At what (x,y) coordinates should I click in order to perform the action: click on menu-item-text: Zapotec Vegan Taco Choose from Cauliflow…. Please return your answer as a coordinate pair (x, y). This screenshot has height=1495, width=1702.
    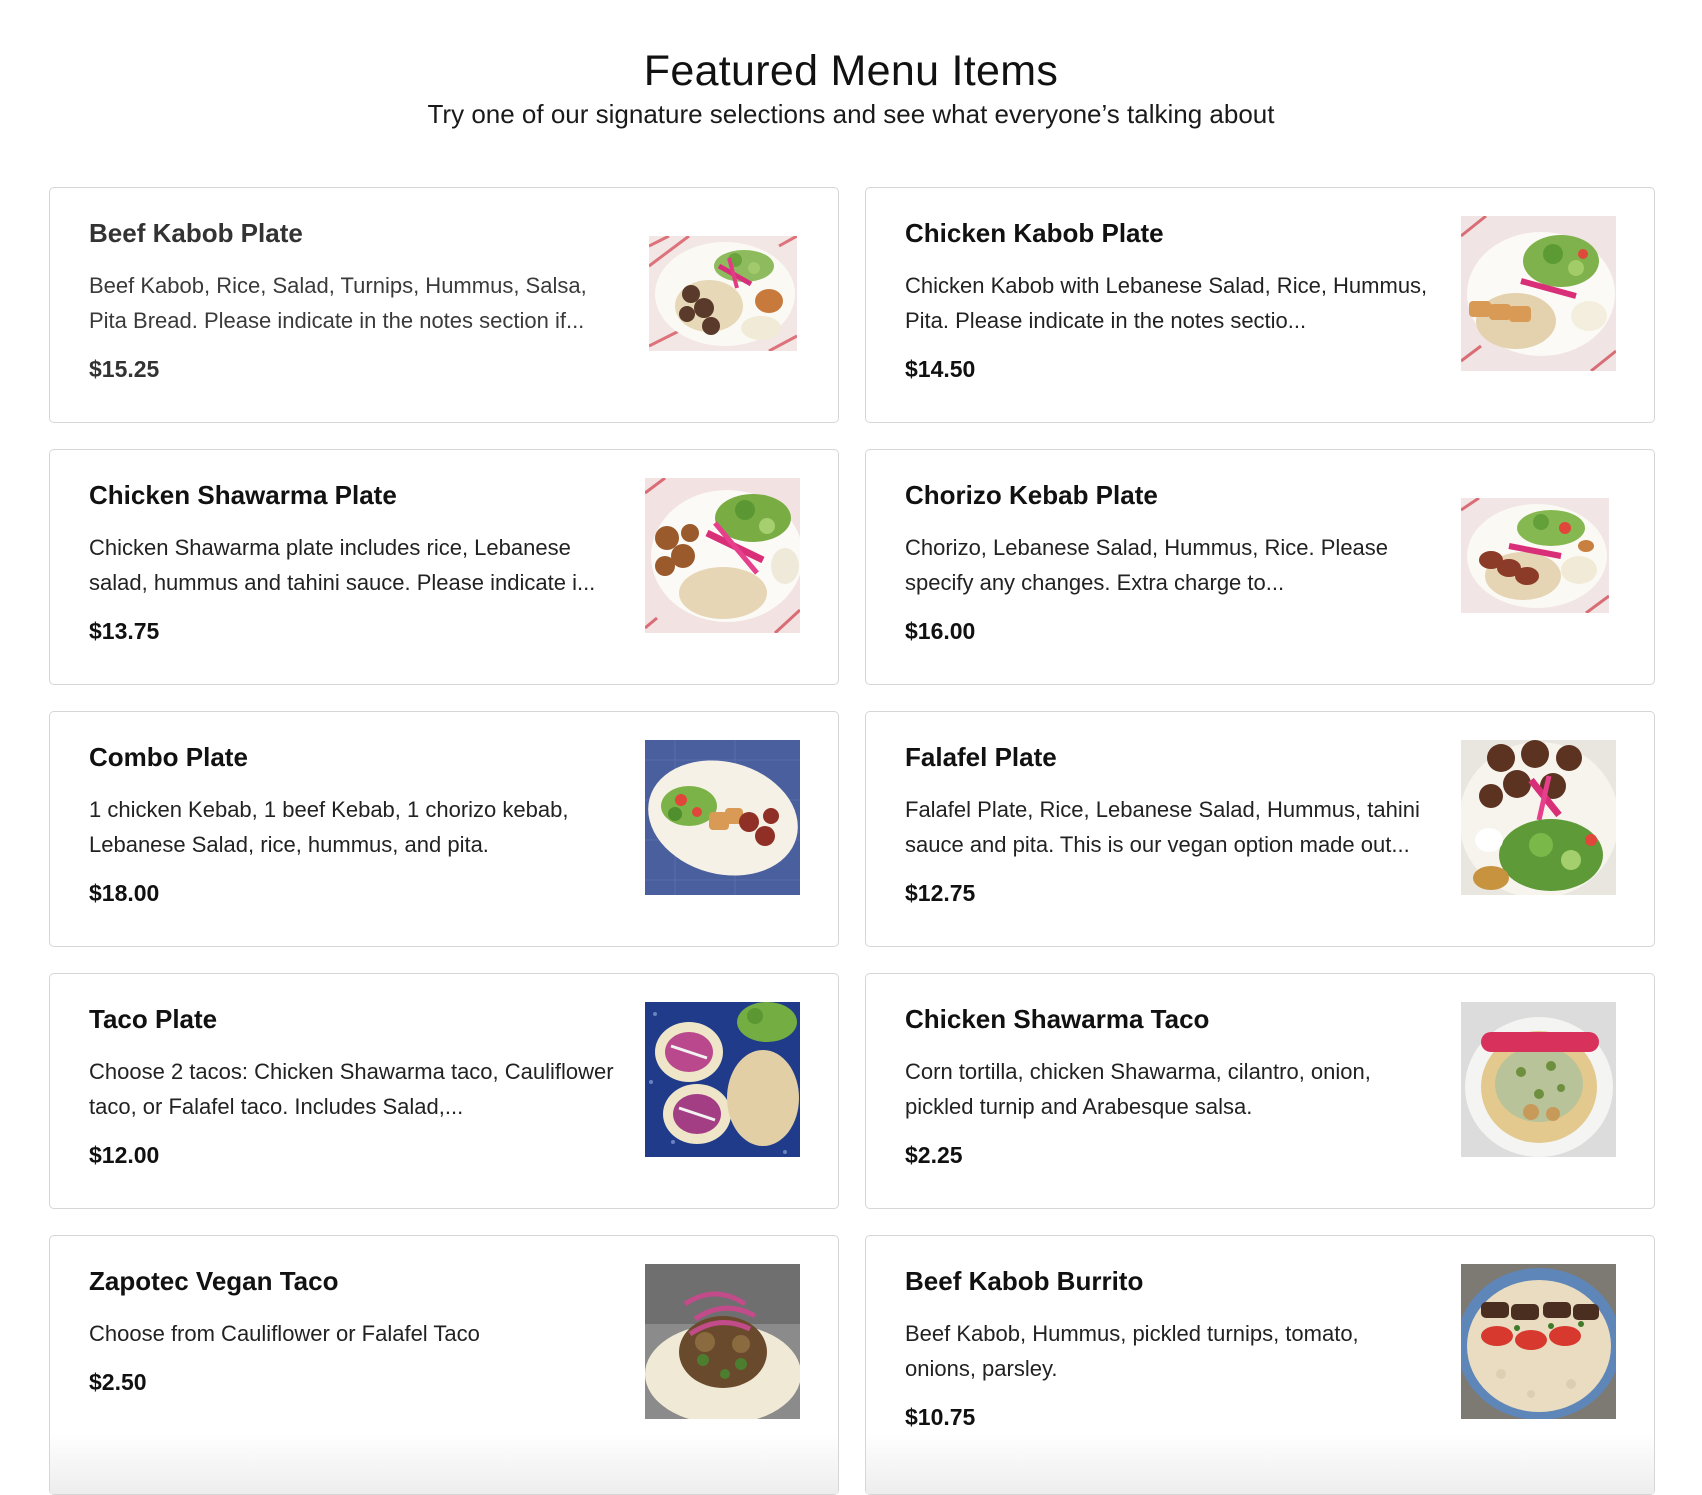
    Looking at the image, I should click on (354, 1330).